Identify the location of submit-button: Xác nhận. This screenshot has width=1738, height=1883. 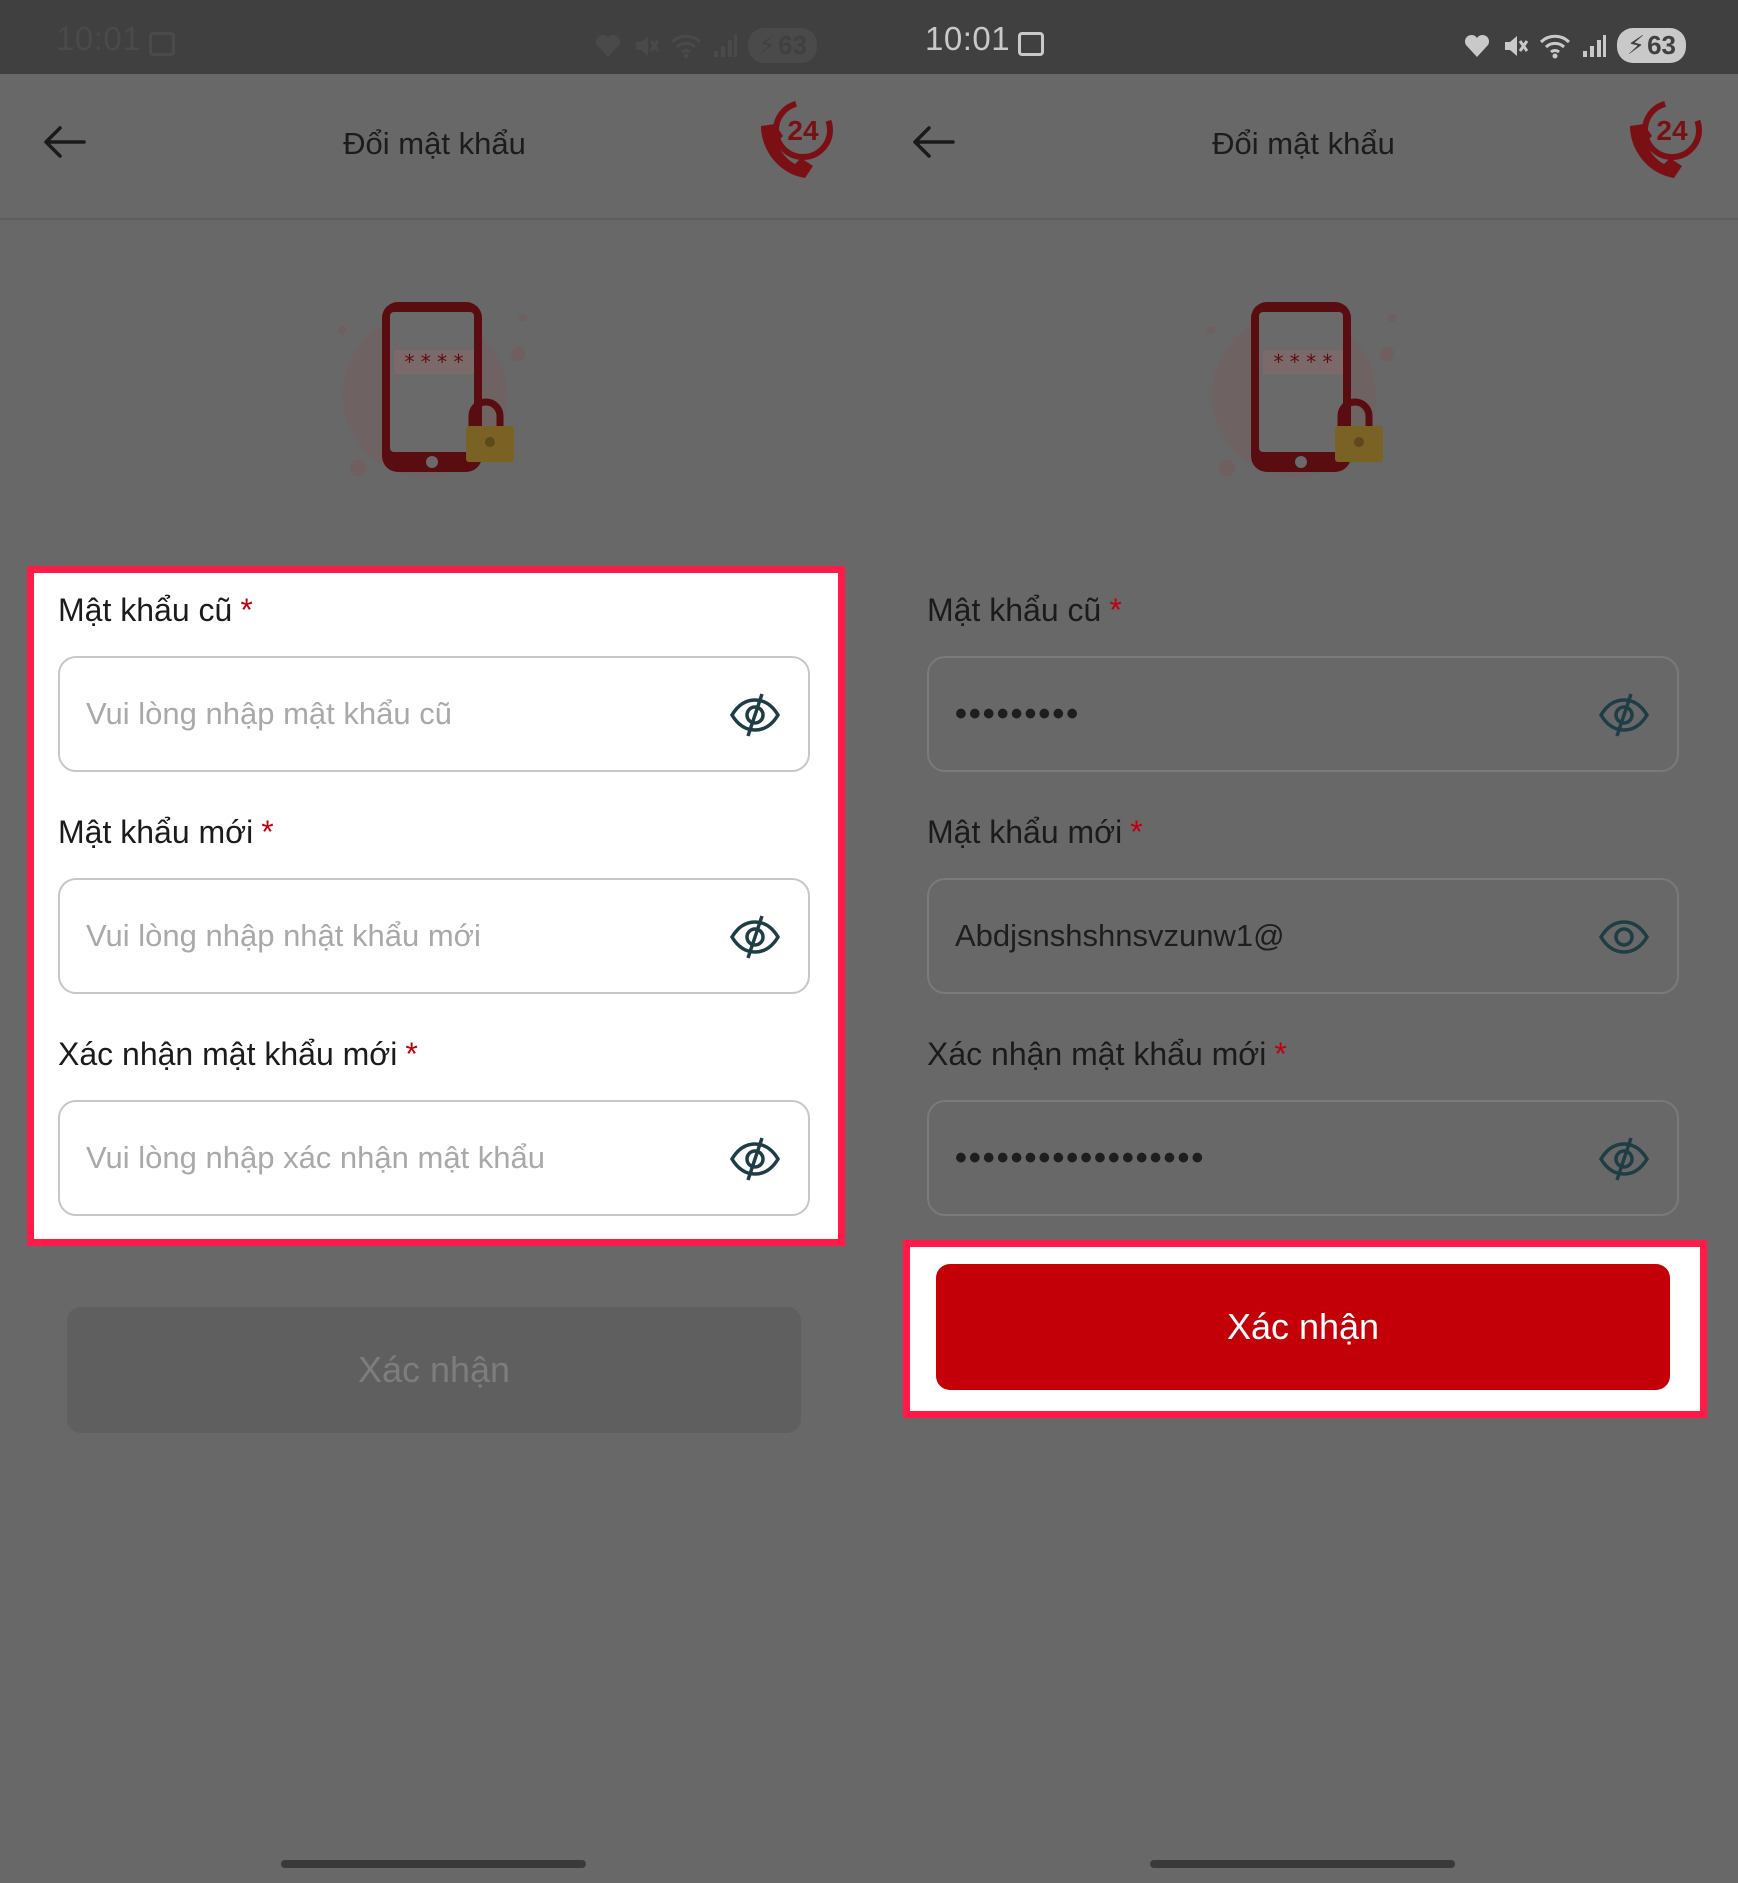
(1303, 1327).